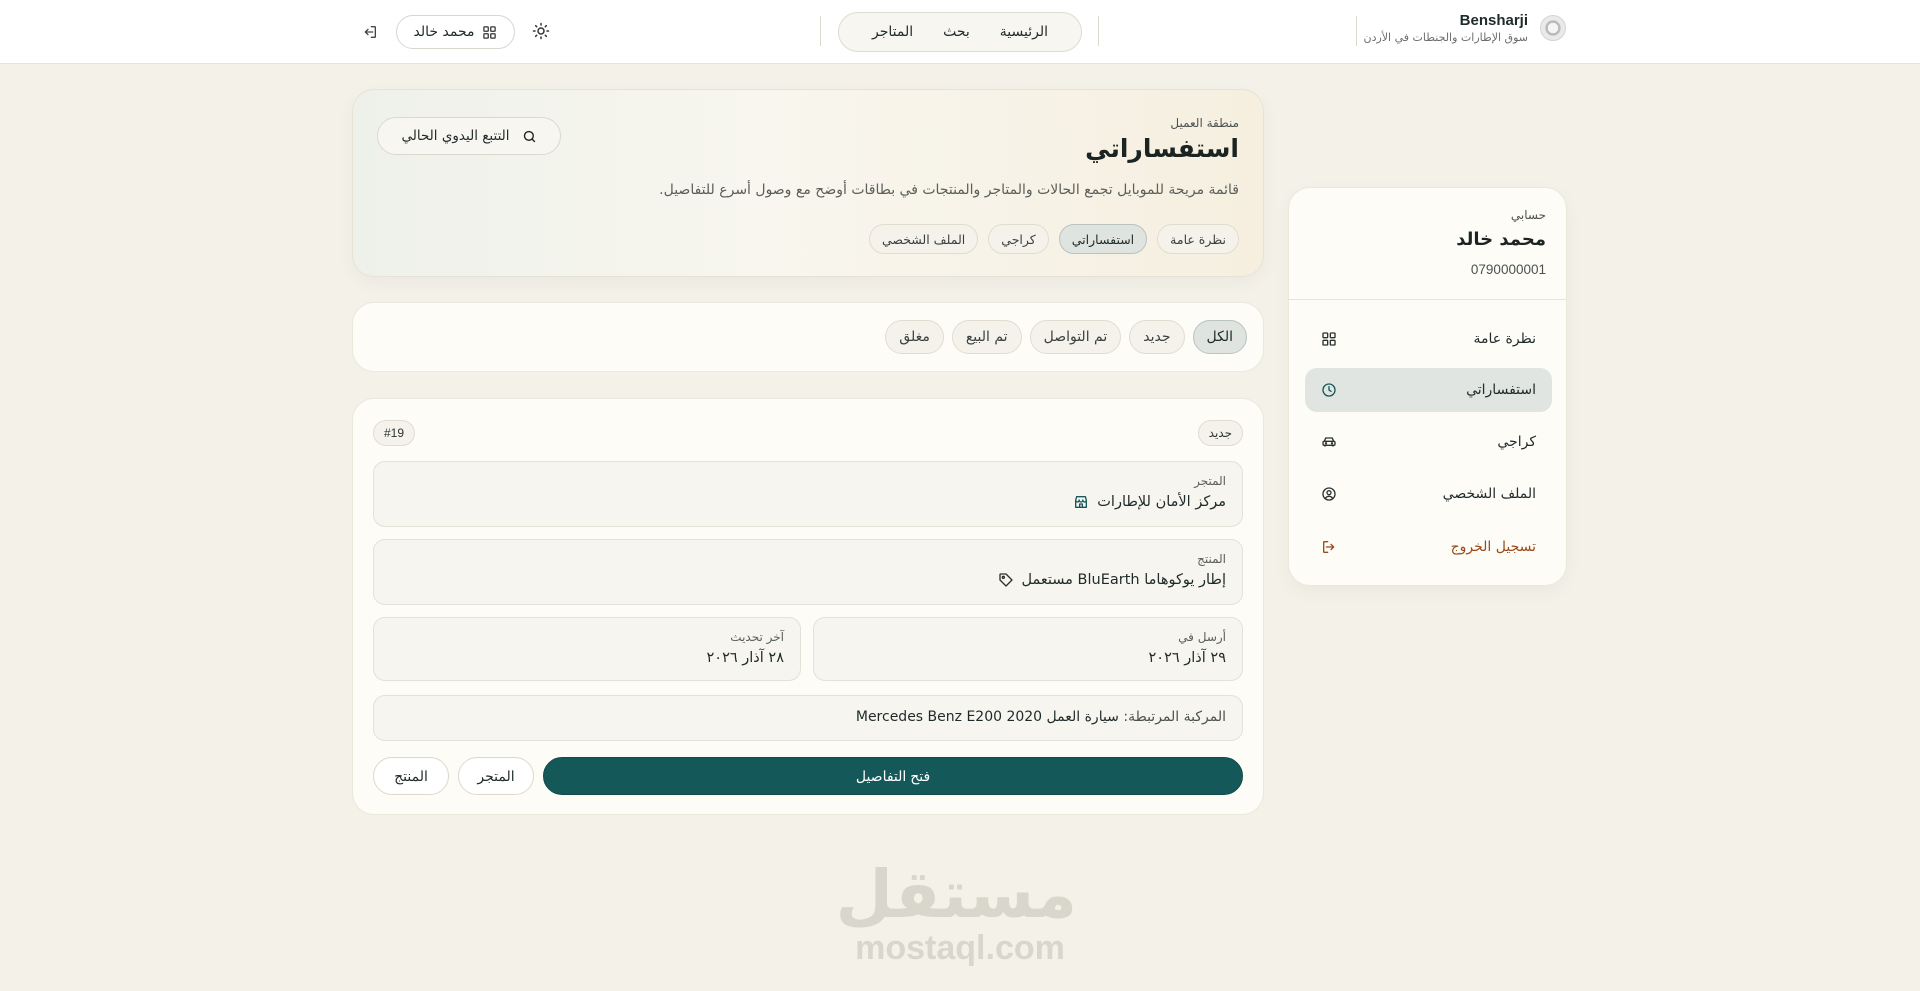 The height and width of the screenshot is (991, 1920). Describe the element at coordinates (1174, 717) in the screenshot. I see `vehicle-label: المركبة المرتبطة:` at that location.